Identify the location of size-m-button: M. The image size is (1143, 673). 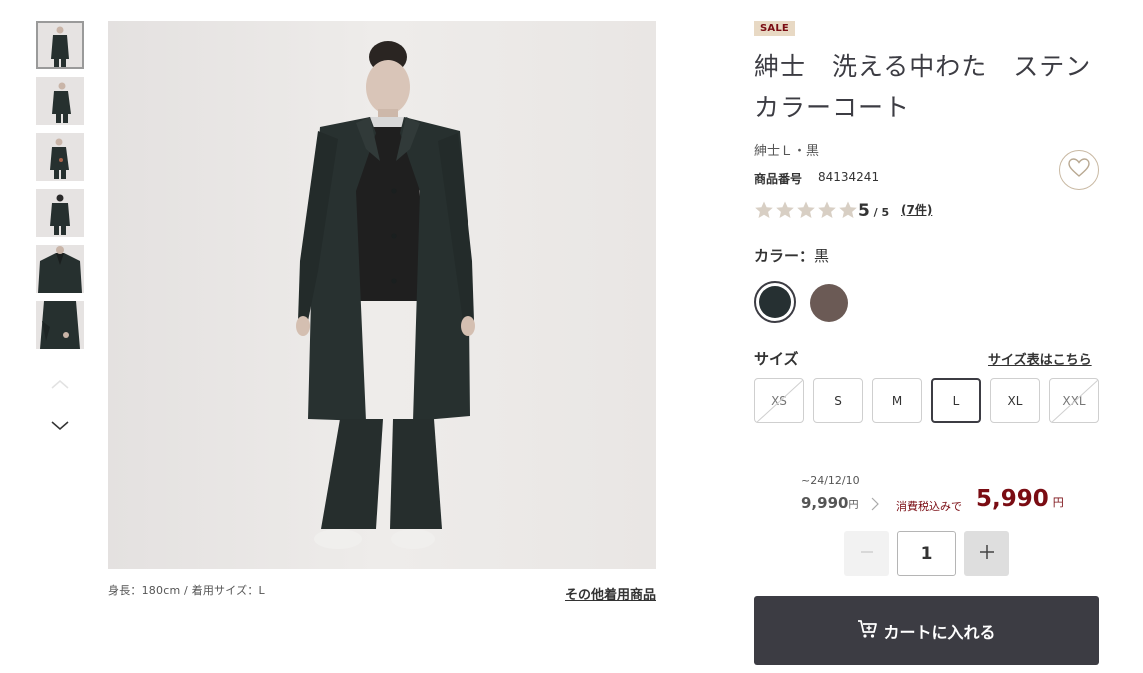
(897, 400).